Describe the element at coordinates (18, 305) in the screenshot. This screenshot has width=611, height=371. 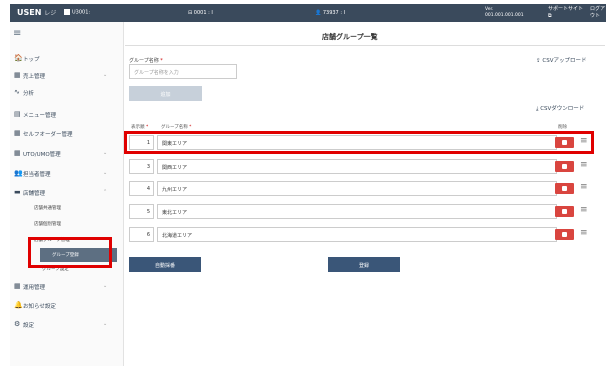
I see `notice-icon: 🔔` at that location.